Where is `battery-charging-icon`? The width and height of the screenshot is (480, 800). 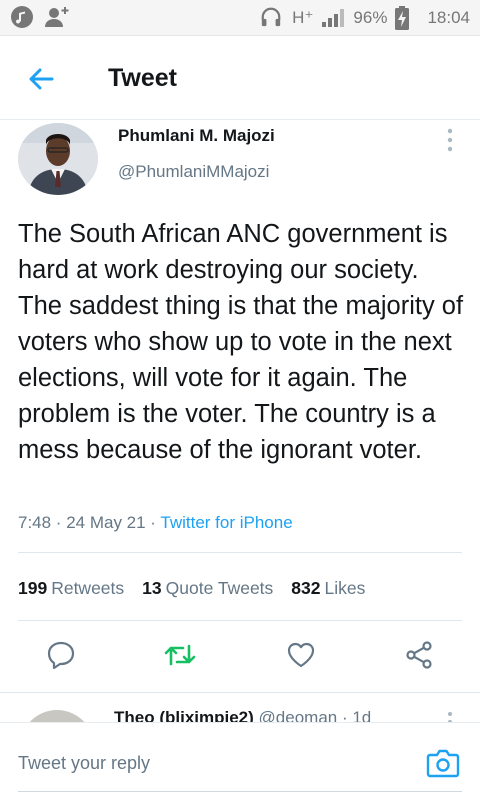
battery-charging-icon is located at coordinates (407, 18).